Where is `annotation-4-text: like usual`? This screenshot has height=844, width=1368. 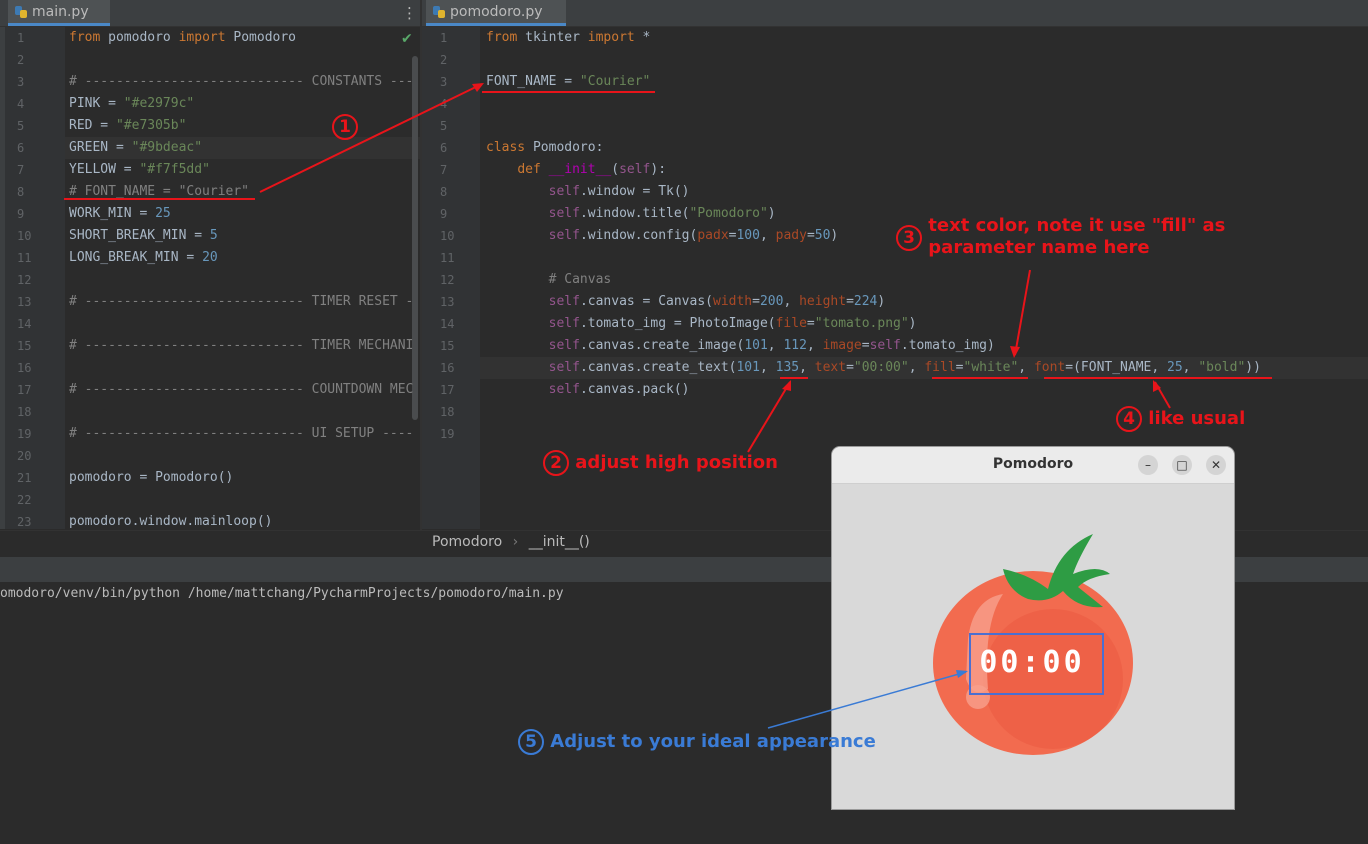 annotation-4-text: like usual is located at coordinates (1197, 418).